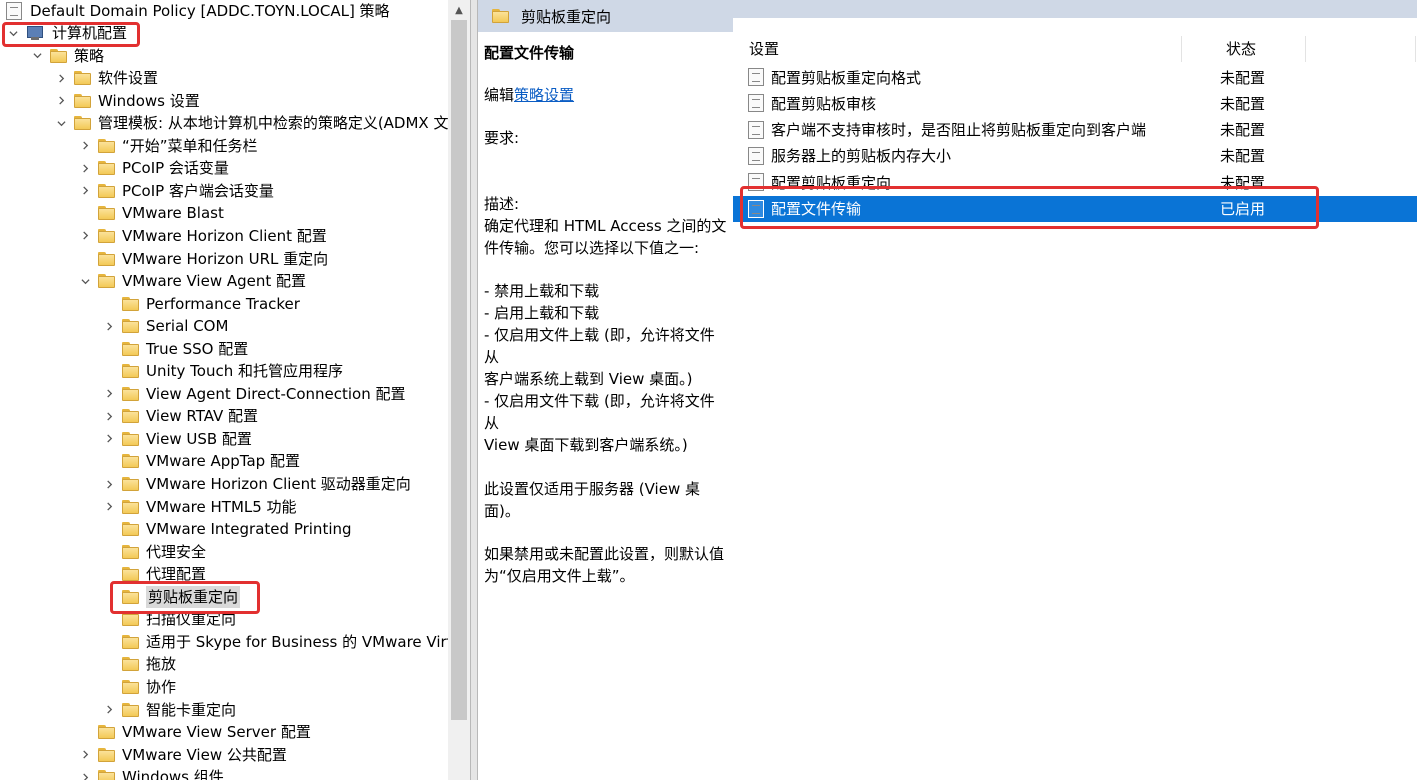 The width and height of the screenshot is (1417, 780). Describe the element at coordinates (499, 95) in the screenshot. I see `edit-prefix: 编辑` at that location.